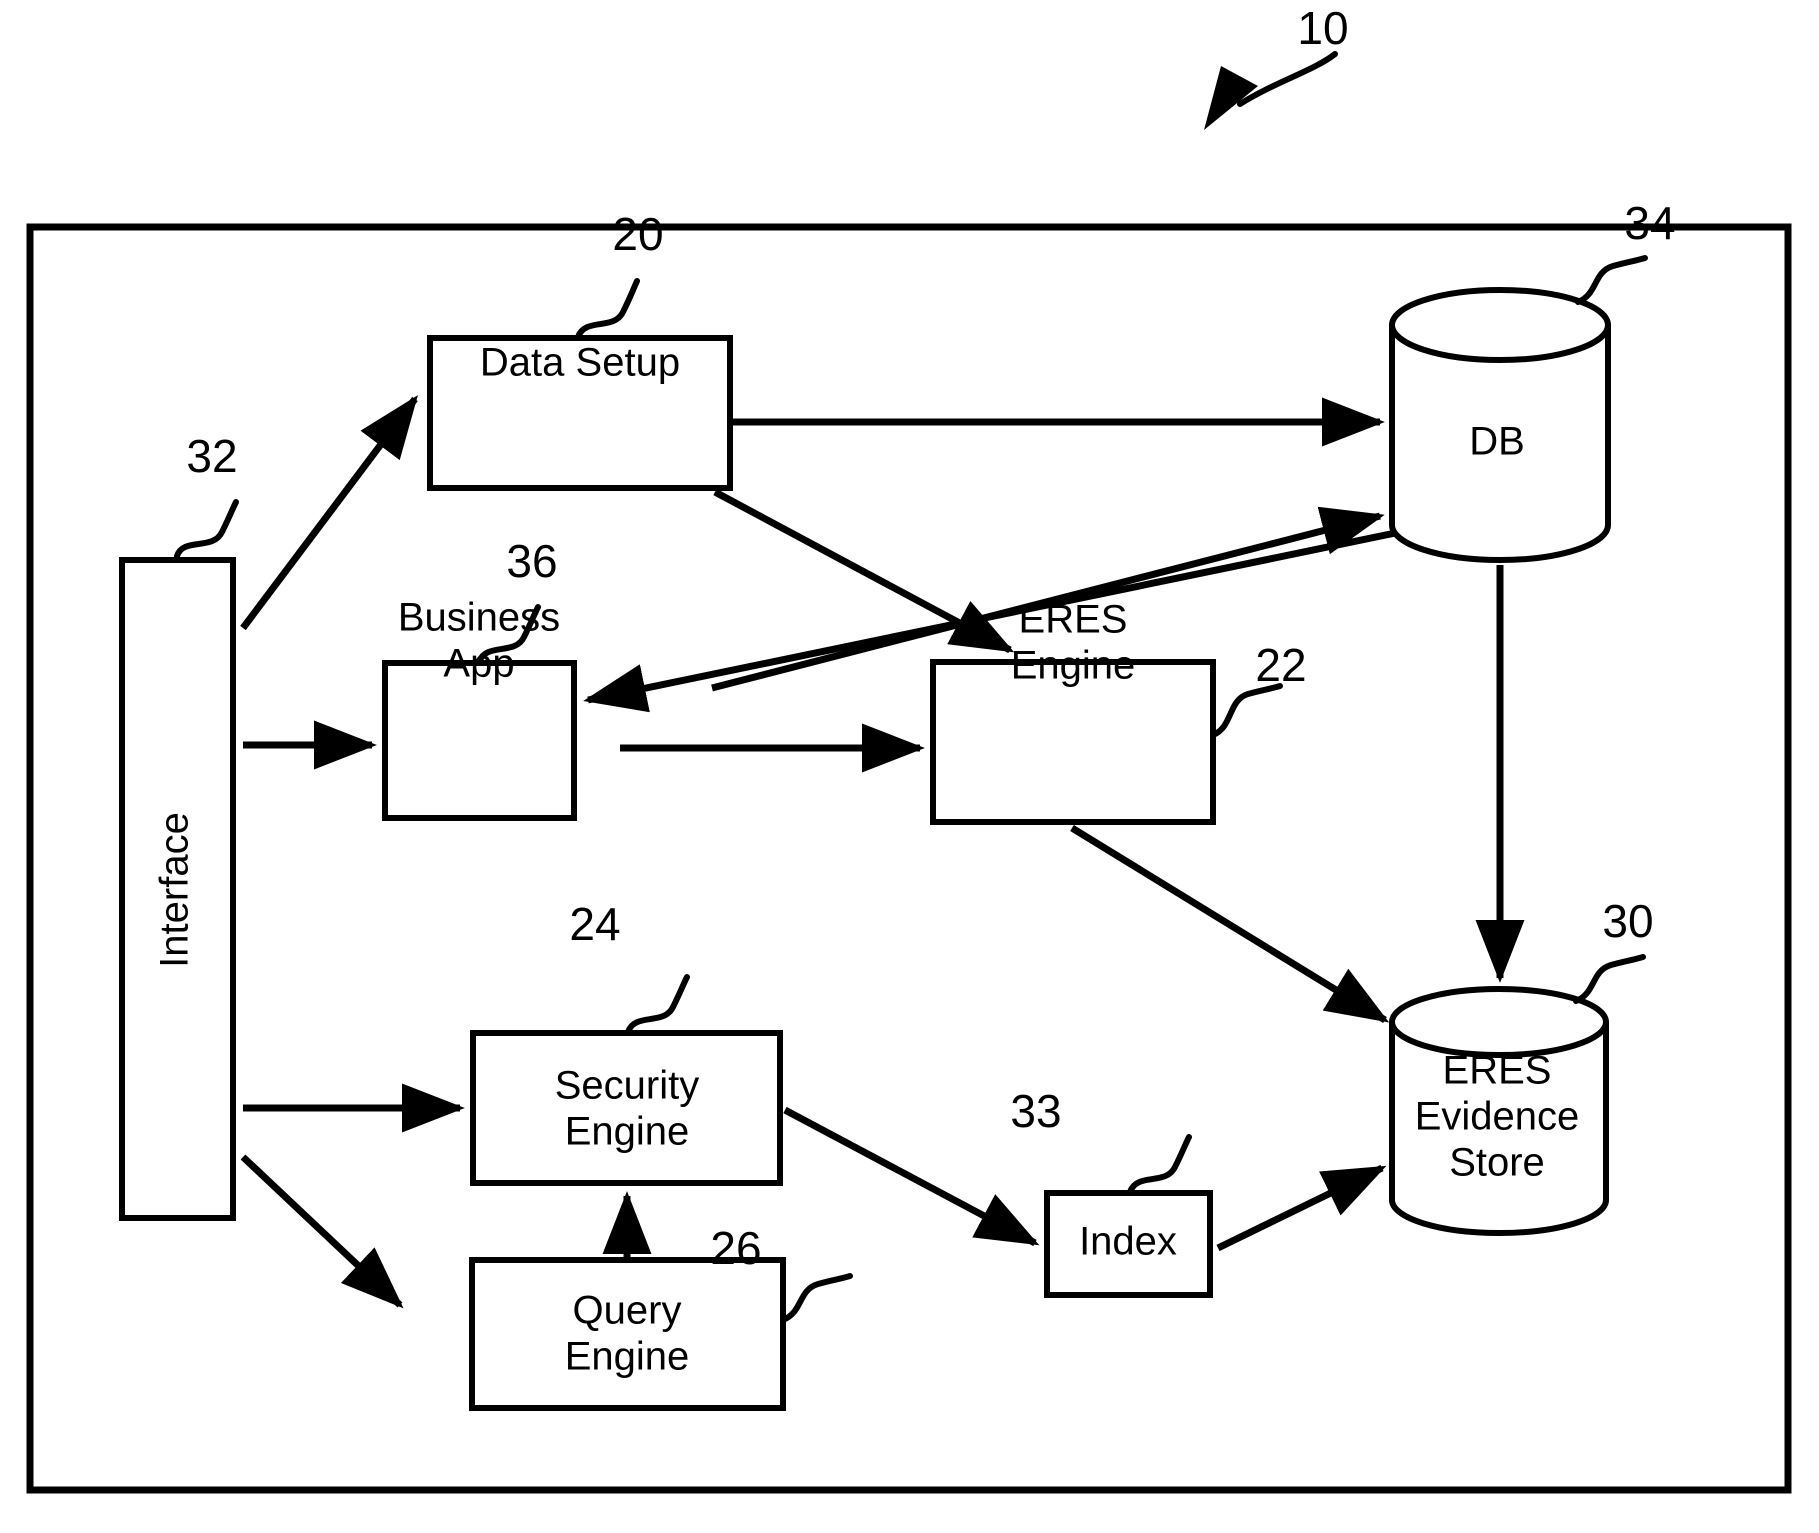  Describe the element at coordinates (479, 740) in the screenshot. I see `node-business-app` at that location.